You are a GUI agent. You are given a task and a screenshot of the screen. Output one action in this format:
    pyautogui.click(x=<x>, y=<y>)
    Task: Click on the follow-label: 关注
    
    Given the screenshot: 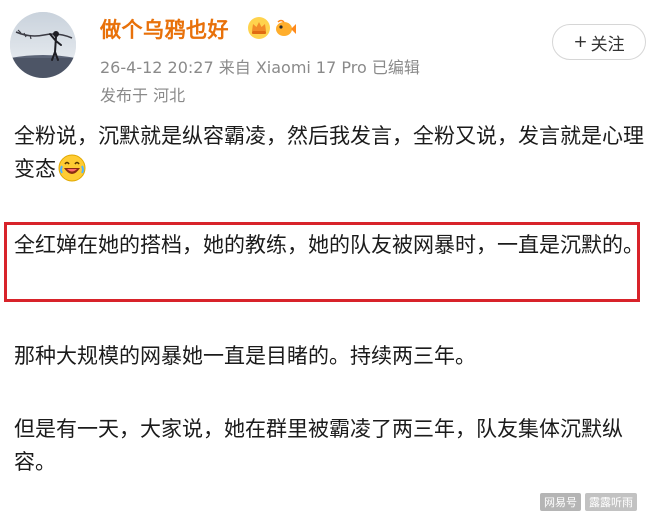 What is the action you would take?
    pyautogui.click(x=607, y=44)
    